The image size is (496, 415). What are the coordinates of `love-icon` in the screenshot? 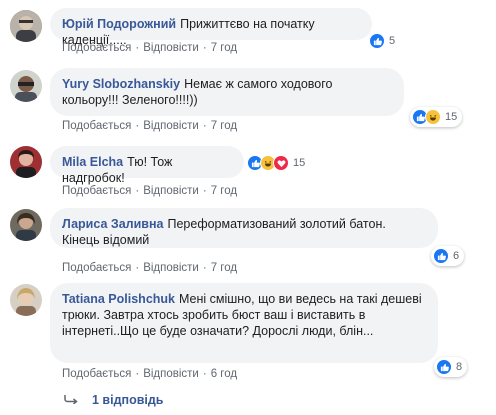 It's located at (281, 163).